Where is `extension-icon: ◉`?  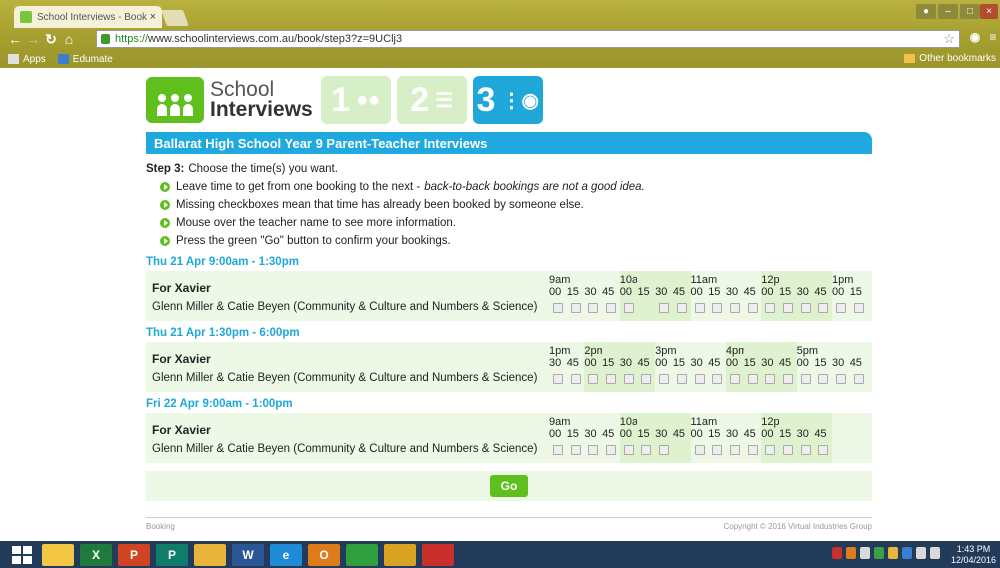 extension-icon: ◉ is located at coordinates (975, 37).